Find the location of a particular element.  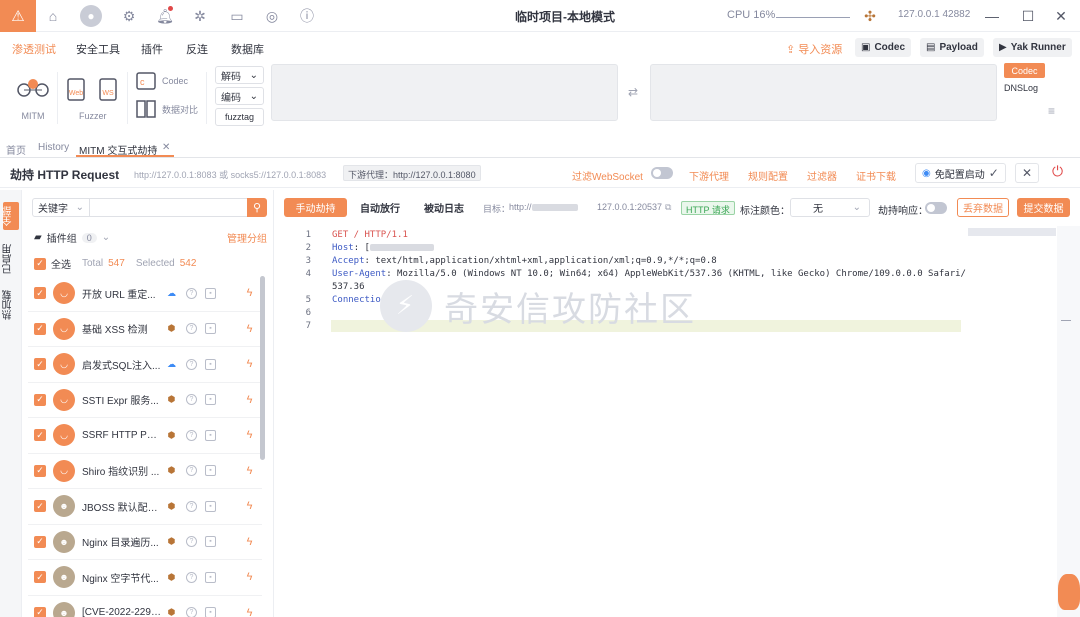

plugin-list-scrollbar is located at coordinates (262, 368).